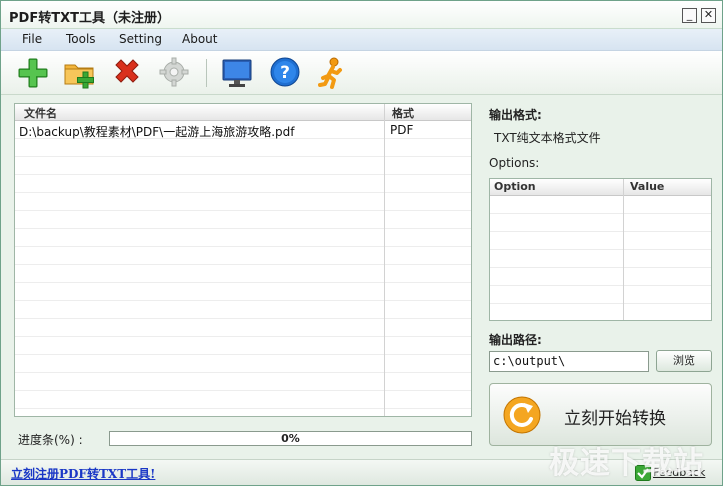  Describe the element at coordinates (361, 40) in the screenshot. I see `menu-bar: File Tools Setting About` at that location.